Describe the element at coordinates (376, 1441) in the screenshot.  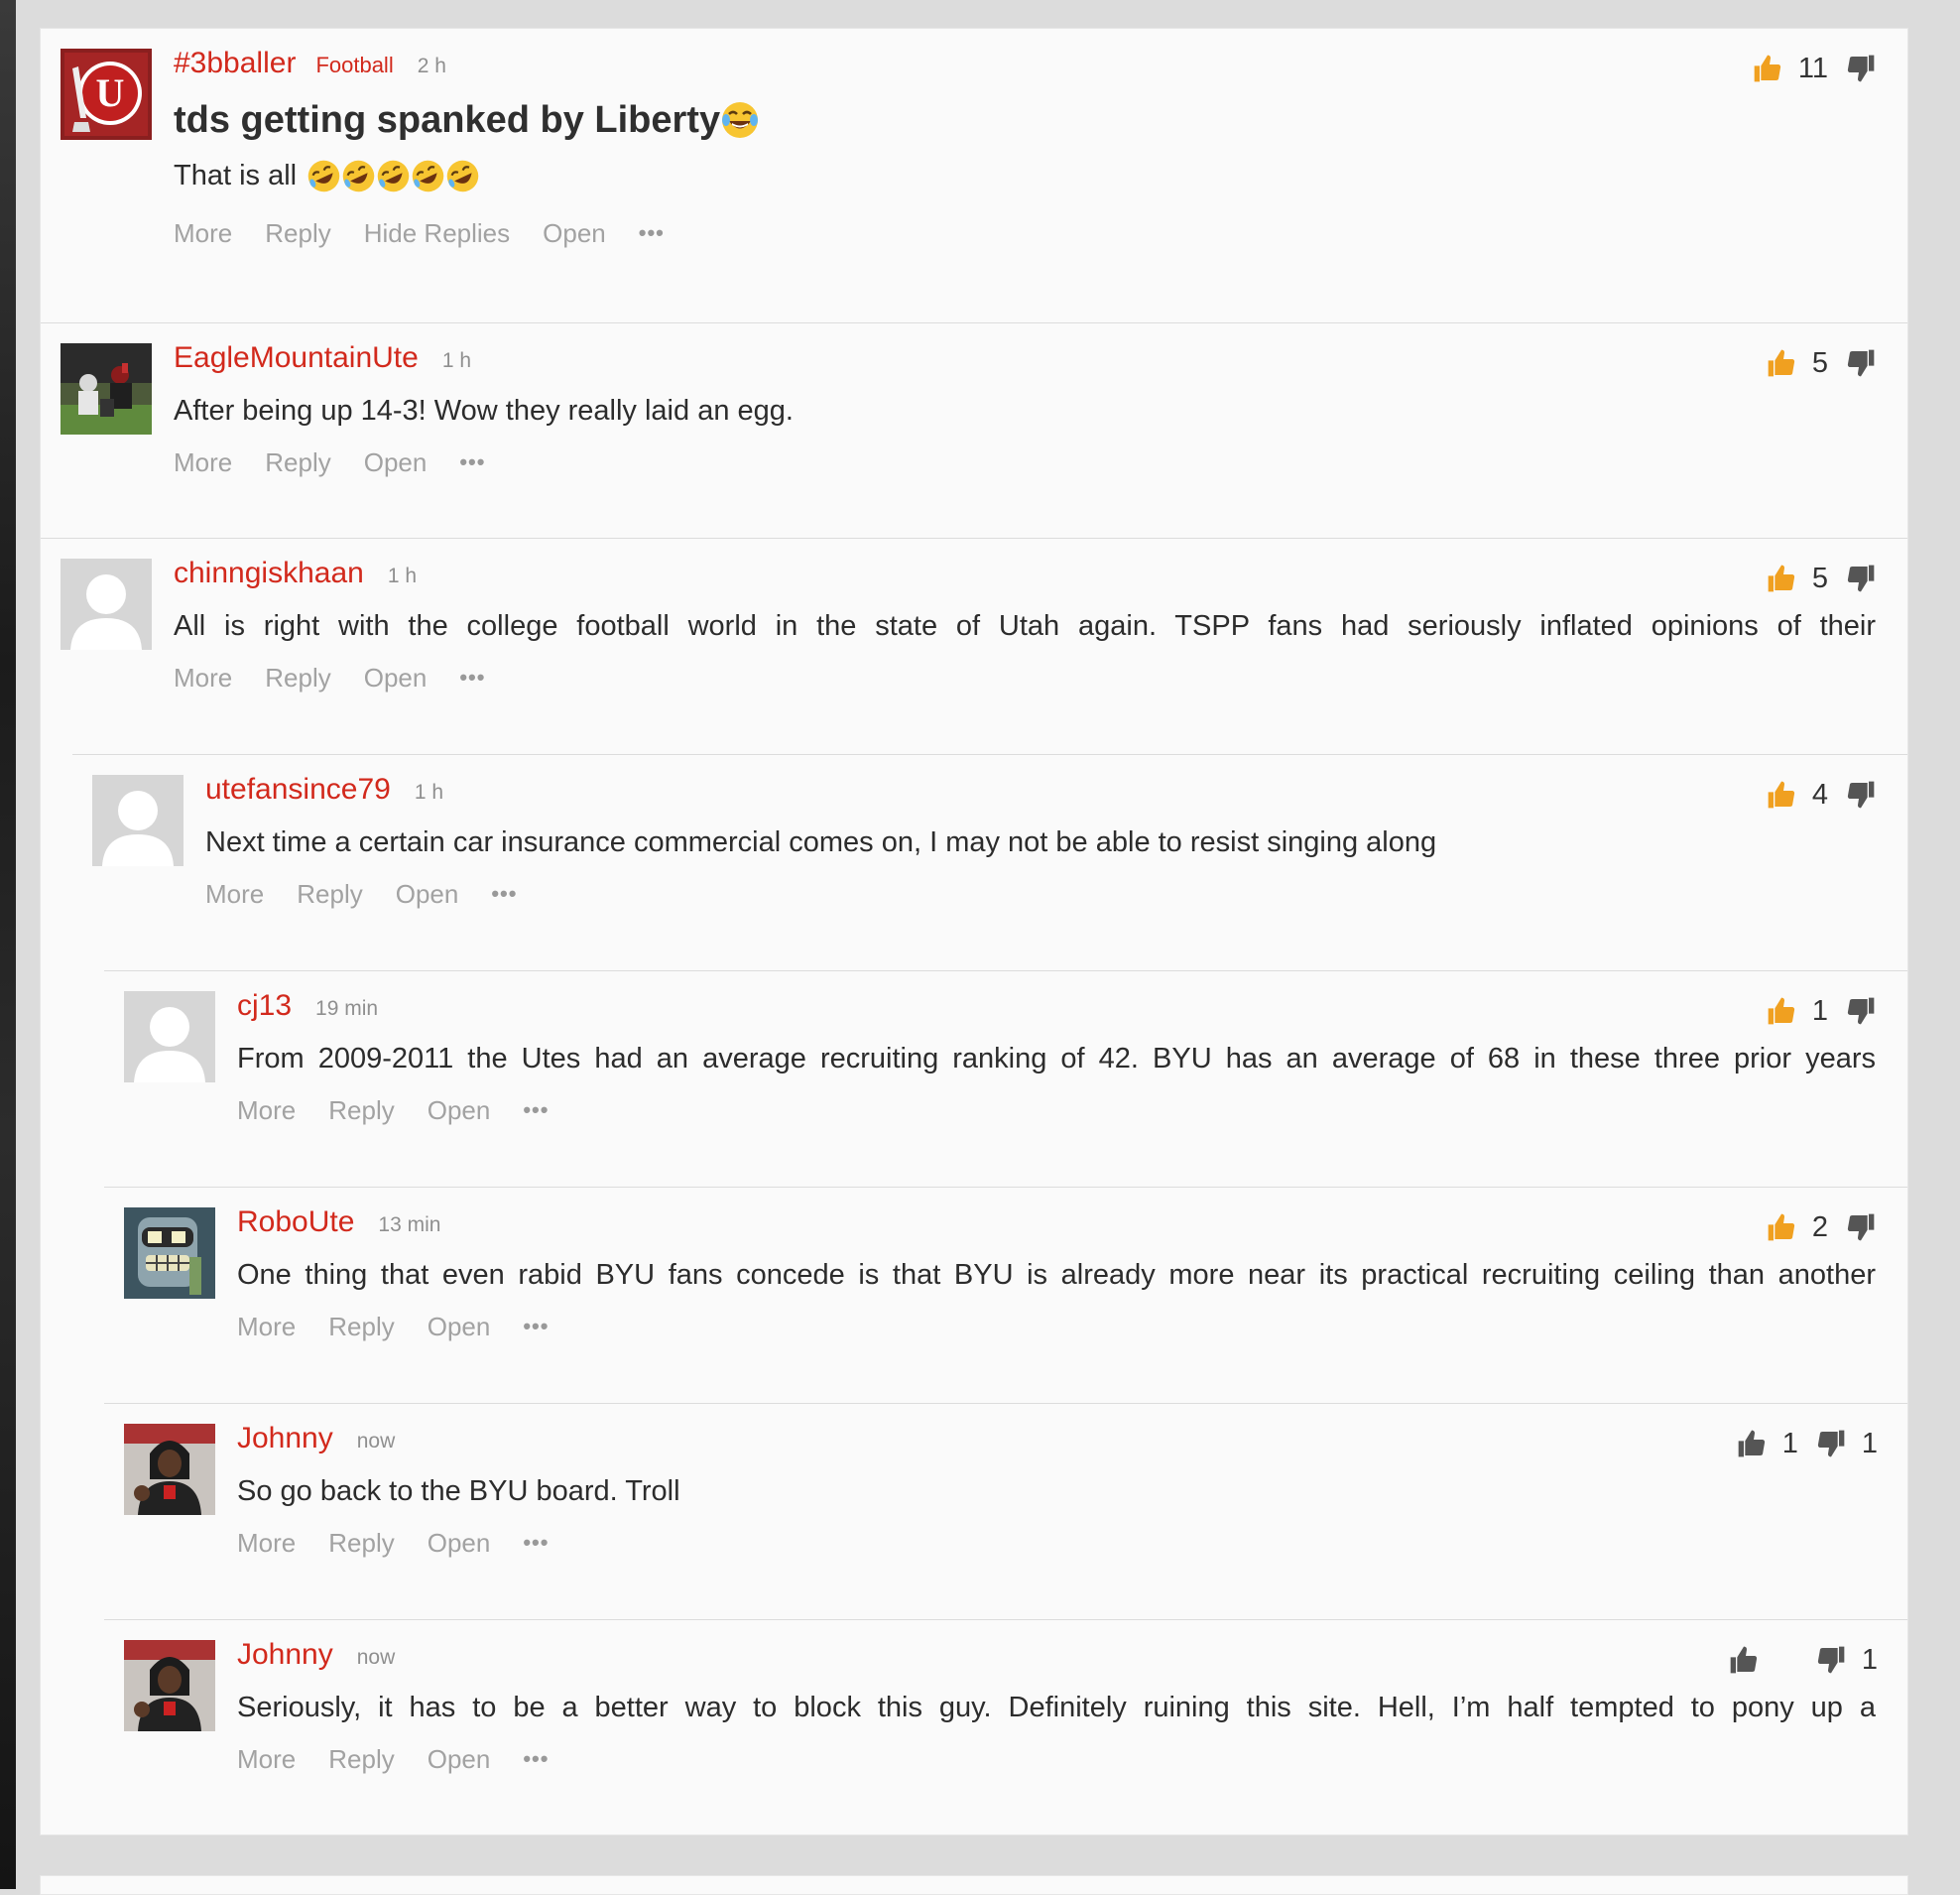
I see `timestamp: now` at that location.